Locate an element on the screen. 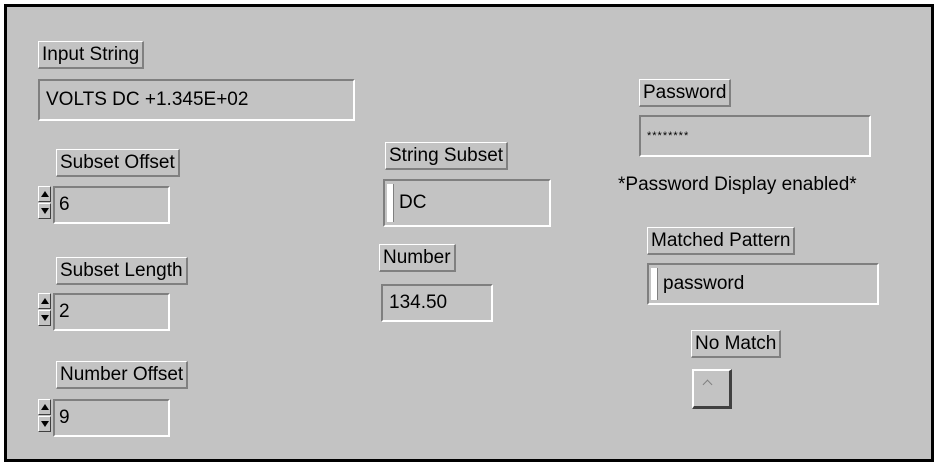 This screenshot has height=469, width=942. no-match-led is located at coordinates (712, 389).